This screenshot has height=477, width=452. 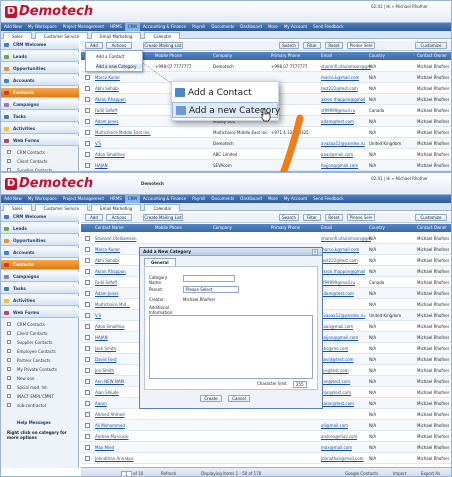 What do you see at coordinates (40, 217) in the screenshot?
I see `sidebar-item-crm-welcome: CRM Welcome` at bounding box center [40, 217].